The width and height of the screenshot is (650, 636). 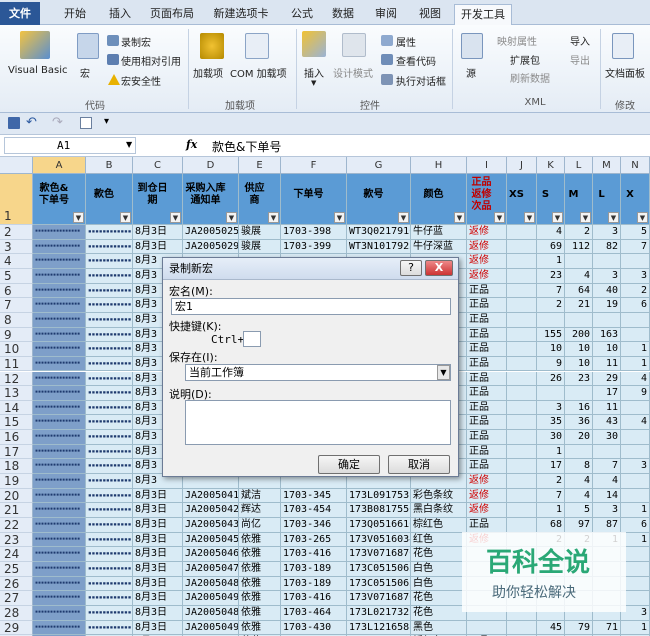 I want to click on row-header: 9, so click(x=16, y=335).